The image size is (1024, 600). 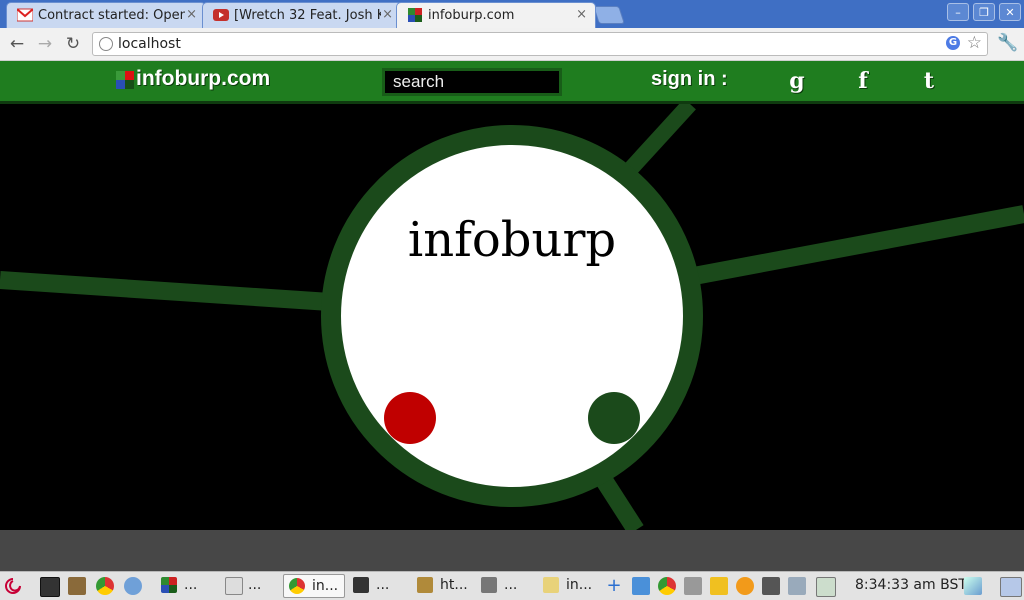 What do you see at coordinates (221, 15) in the screenshot?
I see `youtube-icon` at bounding box center [221, 15].